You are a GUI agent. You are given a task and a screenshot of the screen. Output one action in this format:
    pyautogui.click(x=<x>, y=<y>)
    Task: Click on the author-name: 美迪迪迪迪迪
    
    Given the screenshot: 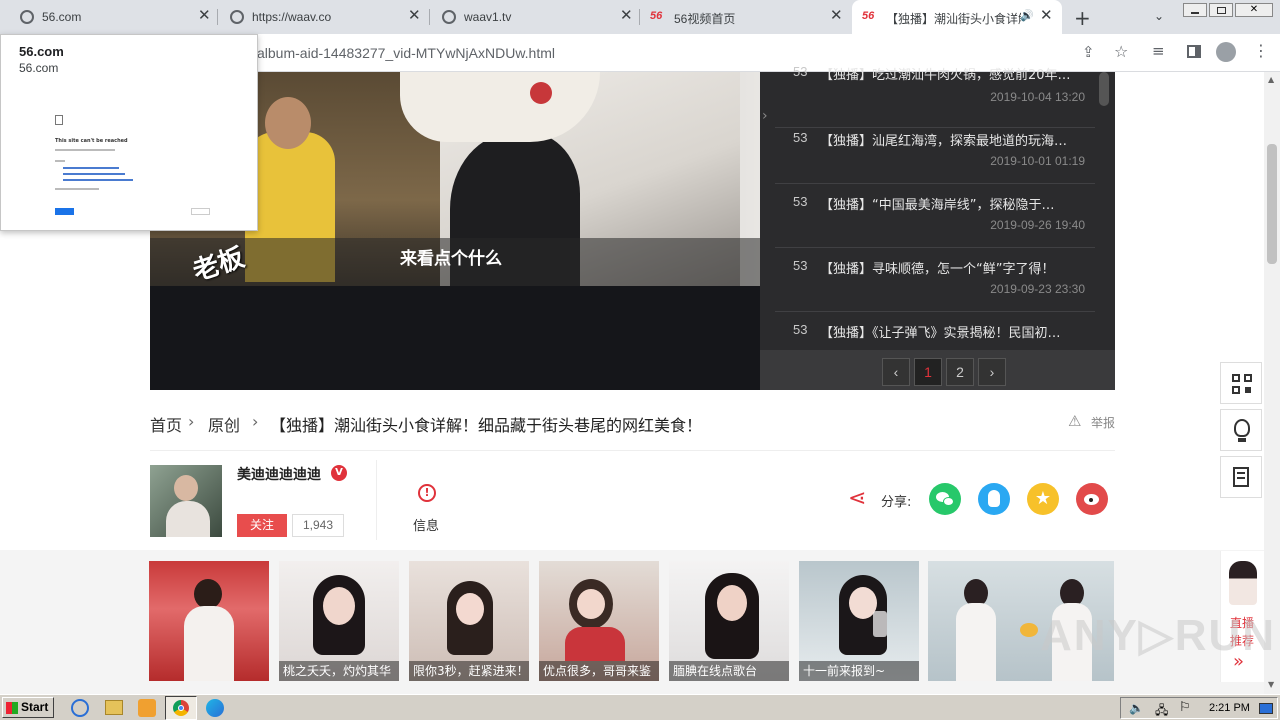 What is the action you would take?
    pyautogui.click(x=279, y=474)
    